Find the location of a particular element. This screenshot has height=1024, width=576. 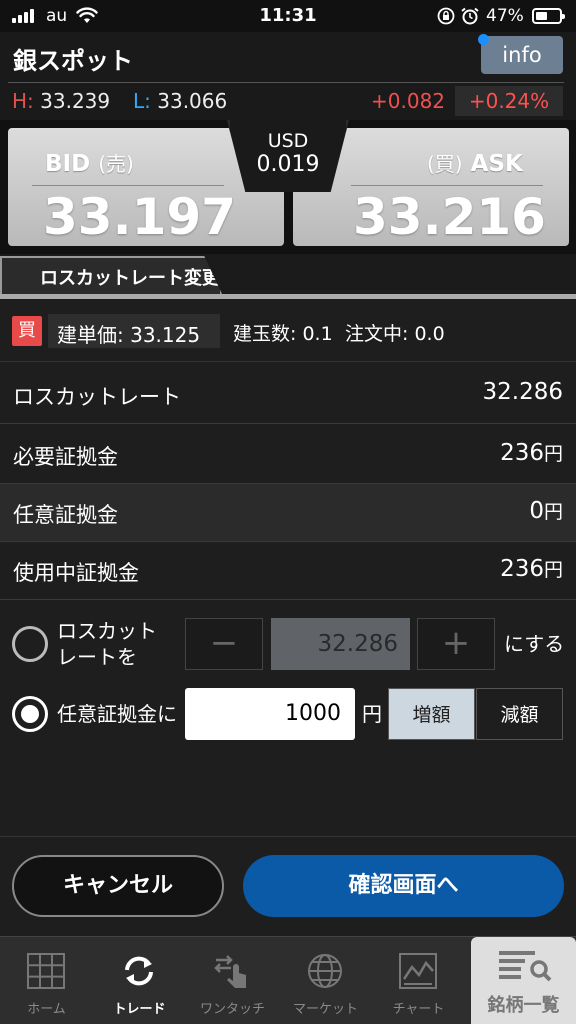

tab-losscut-change: ロスカットレート変更 is located at coordinates (111, 275).